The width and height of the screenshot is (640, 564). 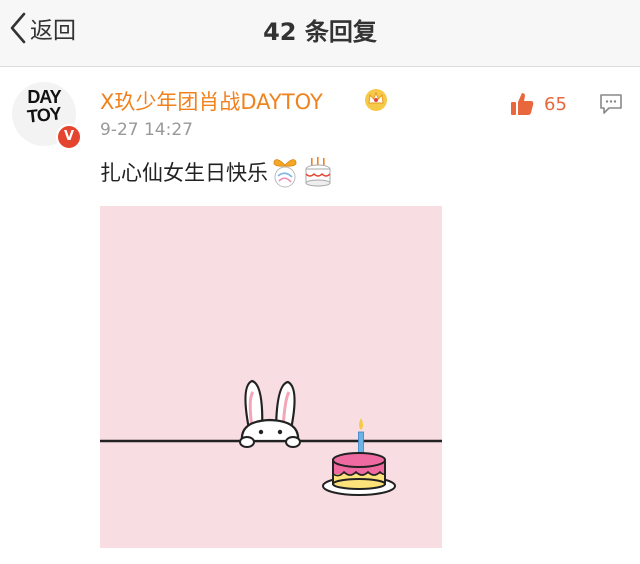 I want to click on comment-body: 扎心仙女生日快乐, so click(x=217, y=172).